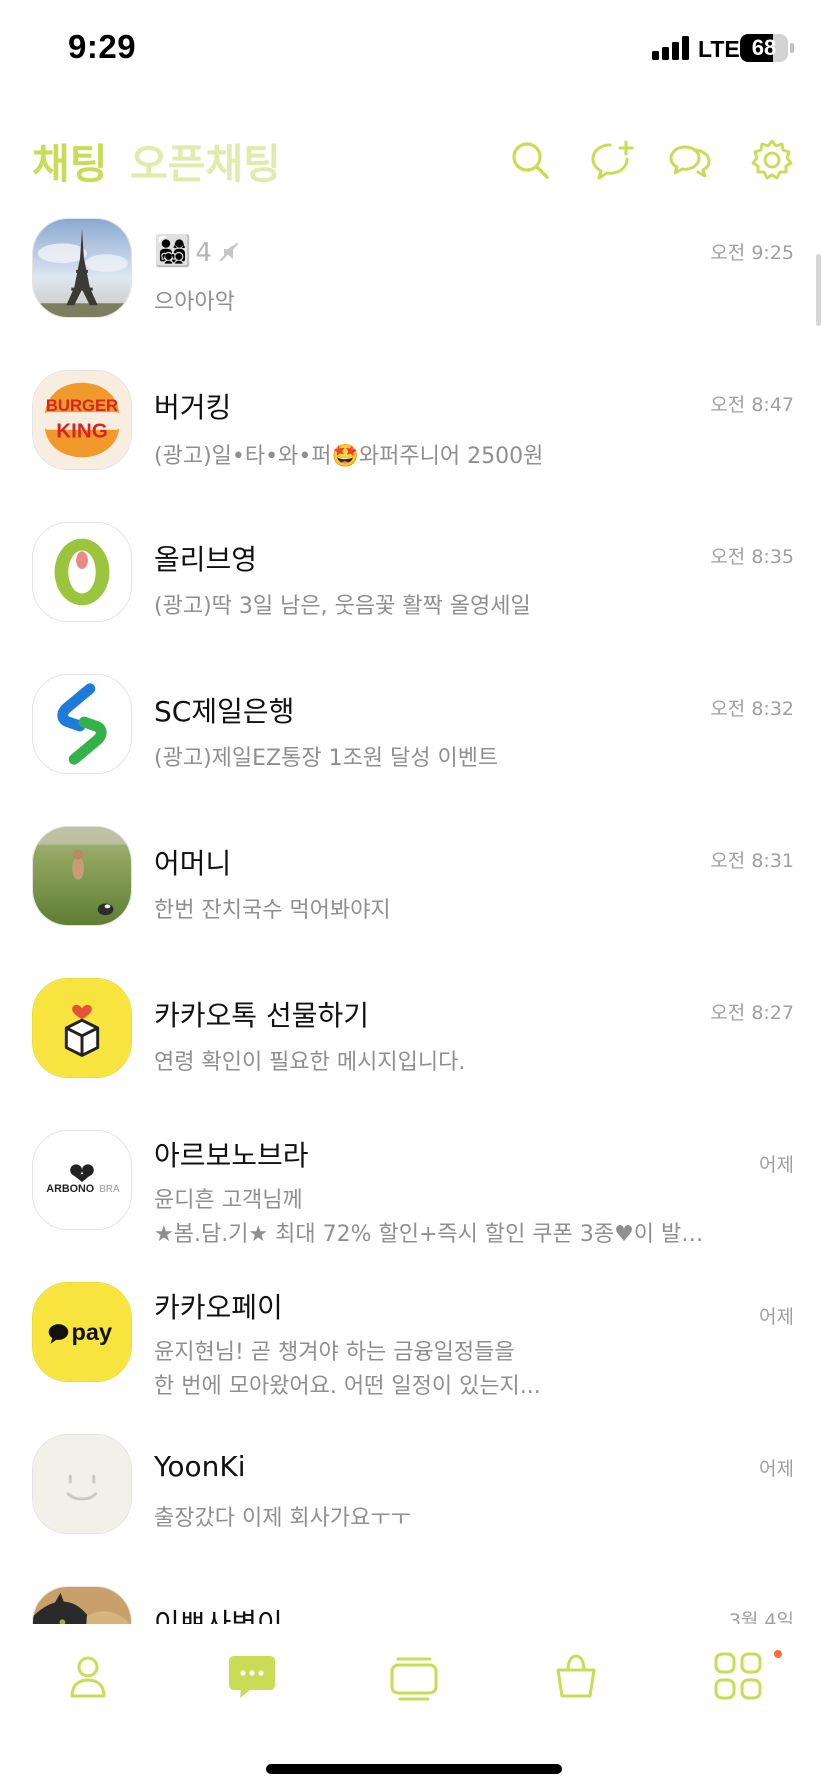 This screenshot has width=828, height=1792. I want to click on member-count: 4, so click(203, 253).